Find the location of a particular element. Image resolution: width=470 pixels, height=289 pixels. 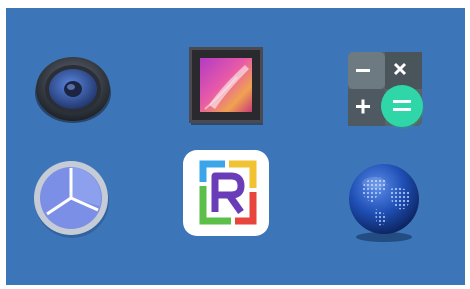

app-browser-globe is located at coordinates (384, 203).